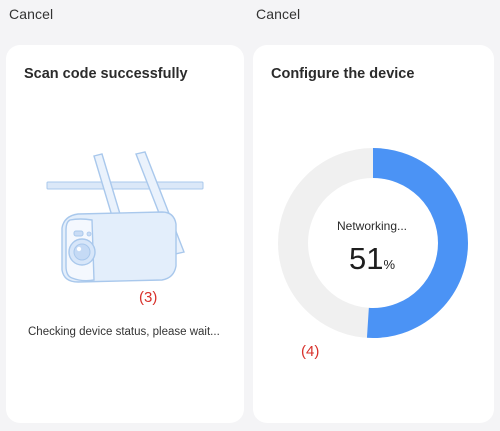  What do you see at coordinates (106, 74) in the screenshot?
I see `scan-success-title: Scan code successfully` at bounding box center [106, 74].